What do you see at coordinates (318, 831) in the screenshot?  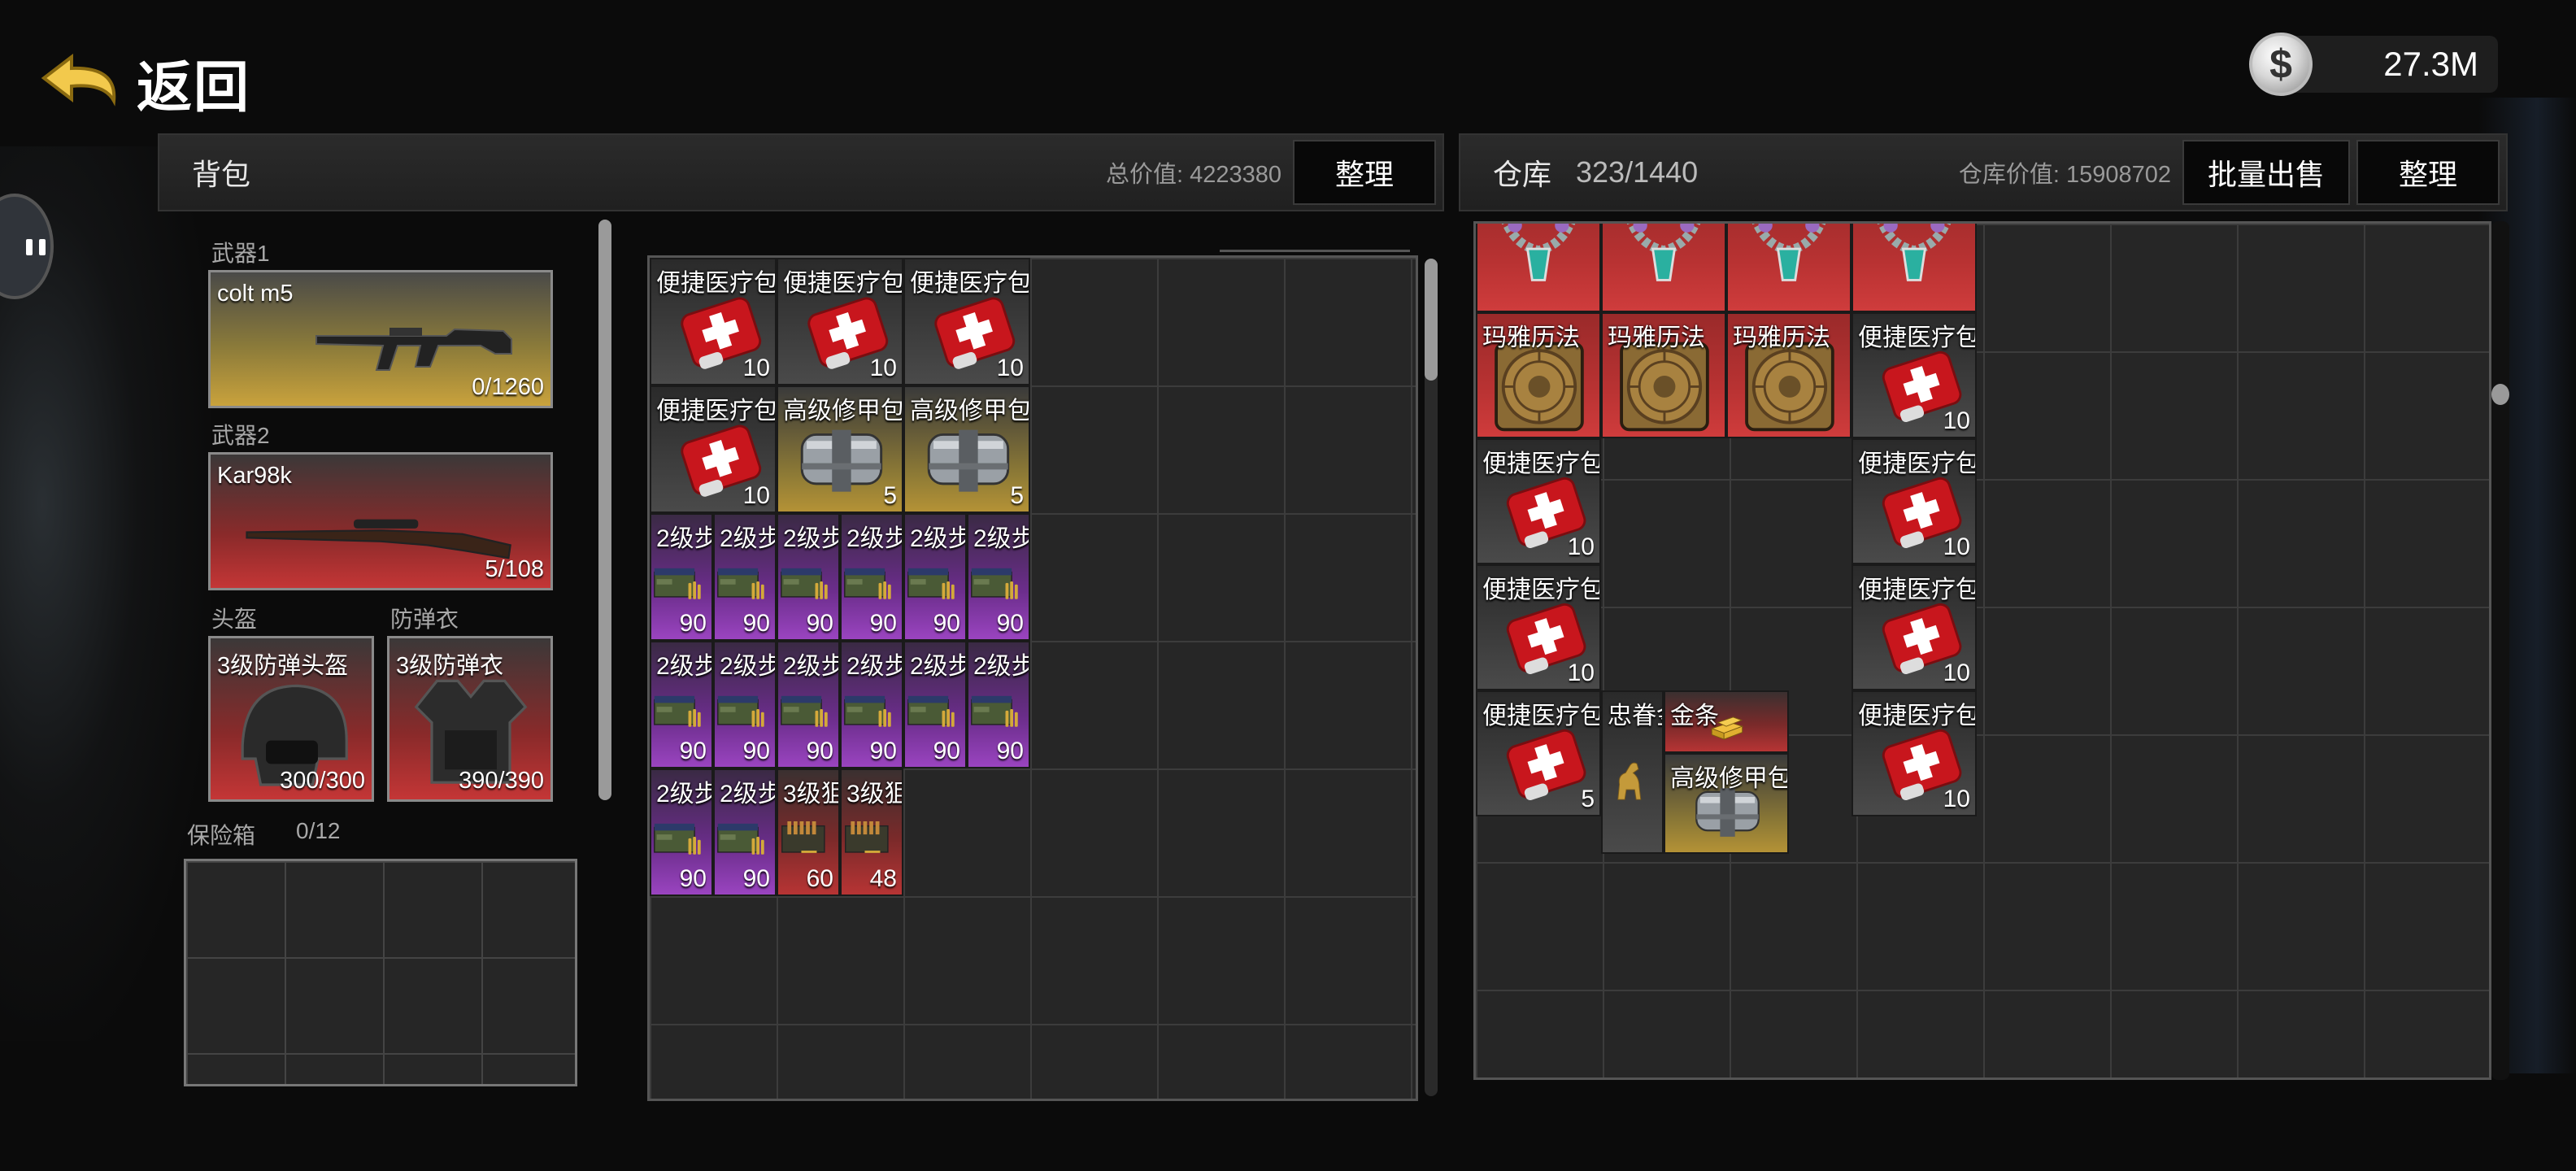 I see `safe-count: 0/12` at bounding box center [318, 831].